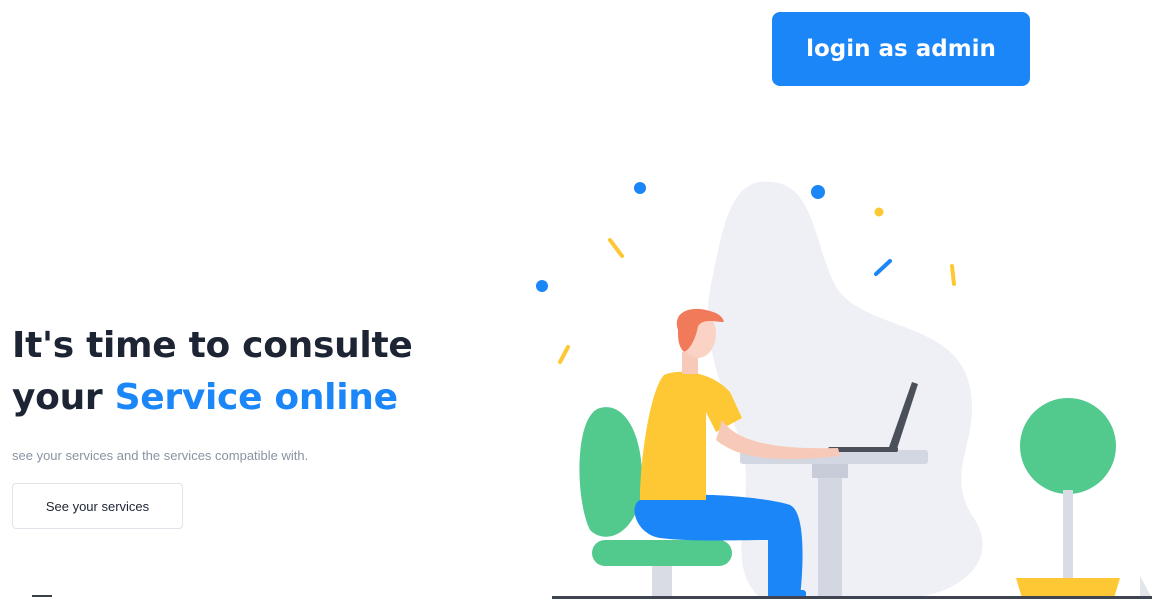  What do you see at coordinates (63, 397) in the screenshot?
I see `hero-title-line2-prefix: your` at bounding box center [63, 397].